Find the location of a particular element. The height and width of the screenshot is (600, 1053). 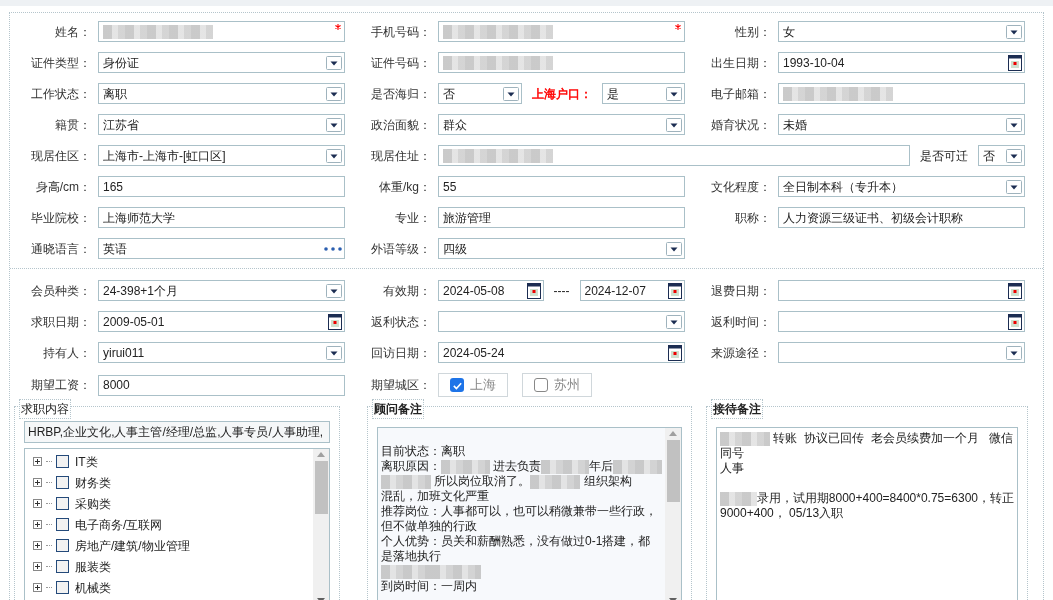

notes-field: 目前状态：离职 离职原因： 进去负责 年后 所以岗位取消了。 组织架构 混乱，加班文化严重 推荐岗位：人事都可以，也可以稍微兼带一些行政， 但不做单独的行政 个人优势：员关和薪酬熟悉，没有做过0-1搭建，都 是落地执行 到岗时间：一周内 is located at coordinates (529, 513).